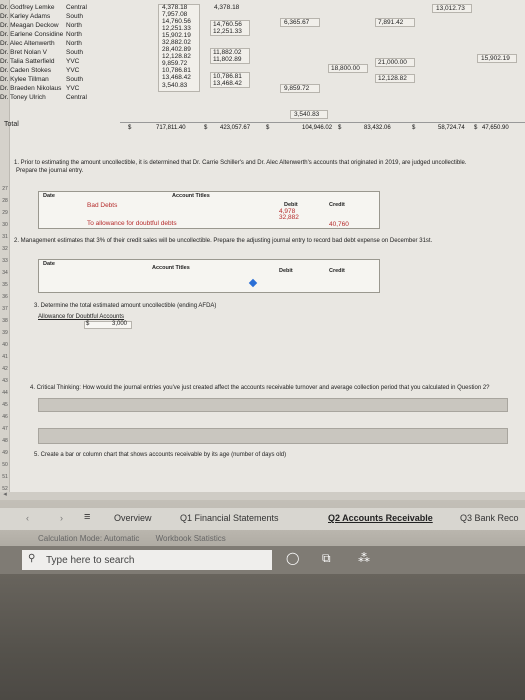 The width and height of the screenshot is (525, 700). I want to click on row-number: 32, so click(5, 249).